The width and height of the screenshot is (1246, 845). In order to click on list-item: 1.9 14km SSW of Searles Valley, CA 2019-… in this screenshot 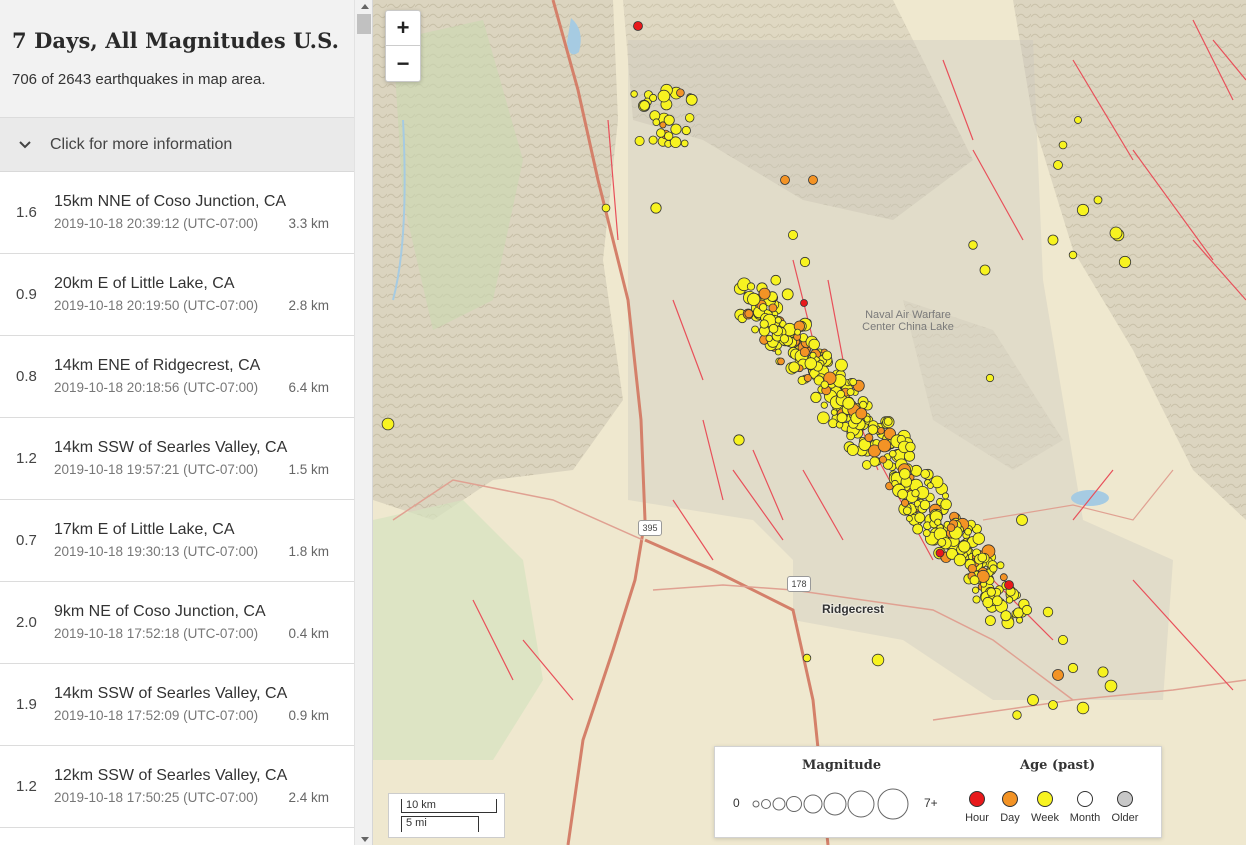, I will do `click(177, 705)`.